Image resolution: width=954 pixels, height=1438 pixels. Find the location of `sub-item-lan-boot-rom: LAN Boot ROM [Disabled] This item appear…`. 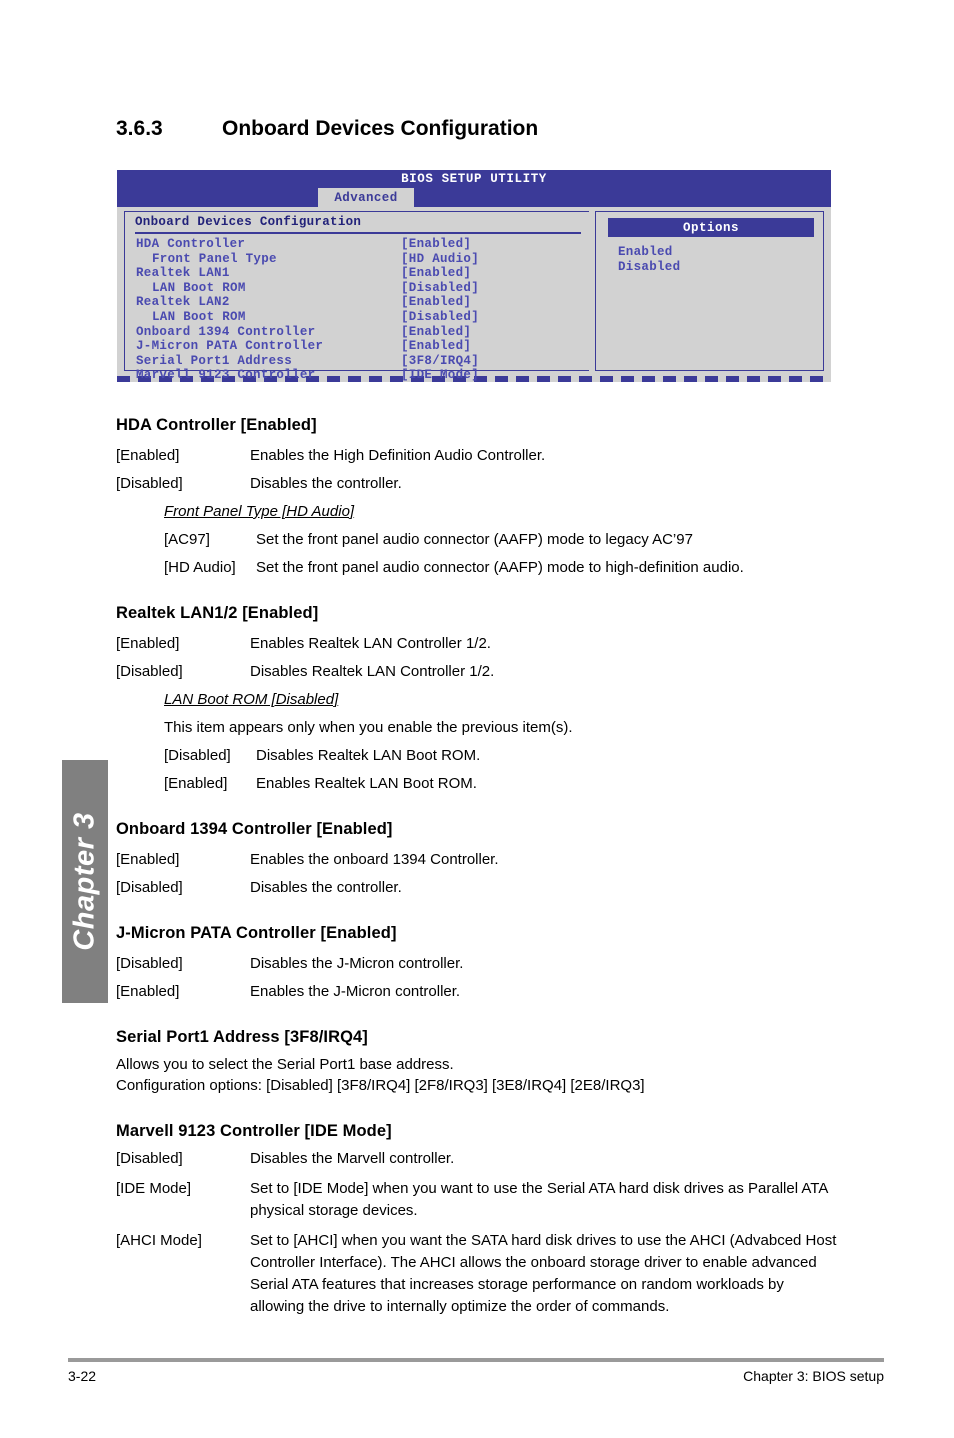

sub-item-lan-boot-rom: LAN Boot ROM [Disabled] This item appear… is located at coordinates (503, 742).